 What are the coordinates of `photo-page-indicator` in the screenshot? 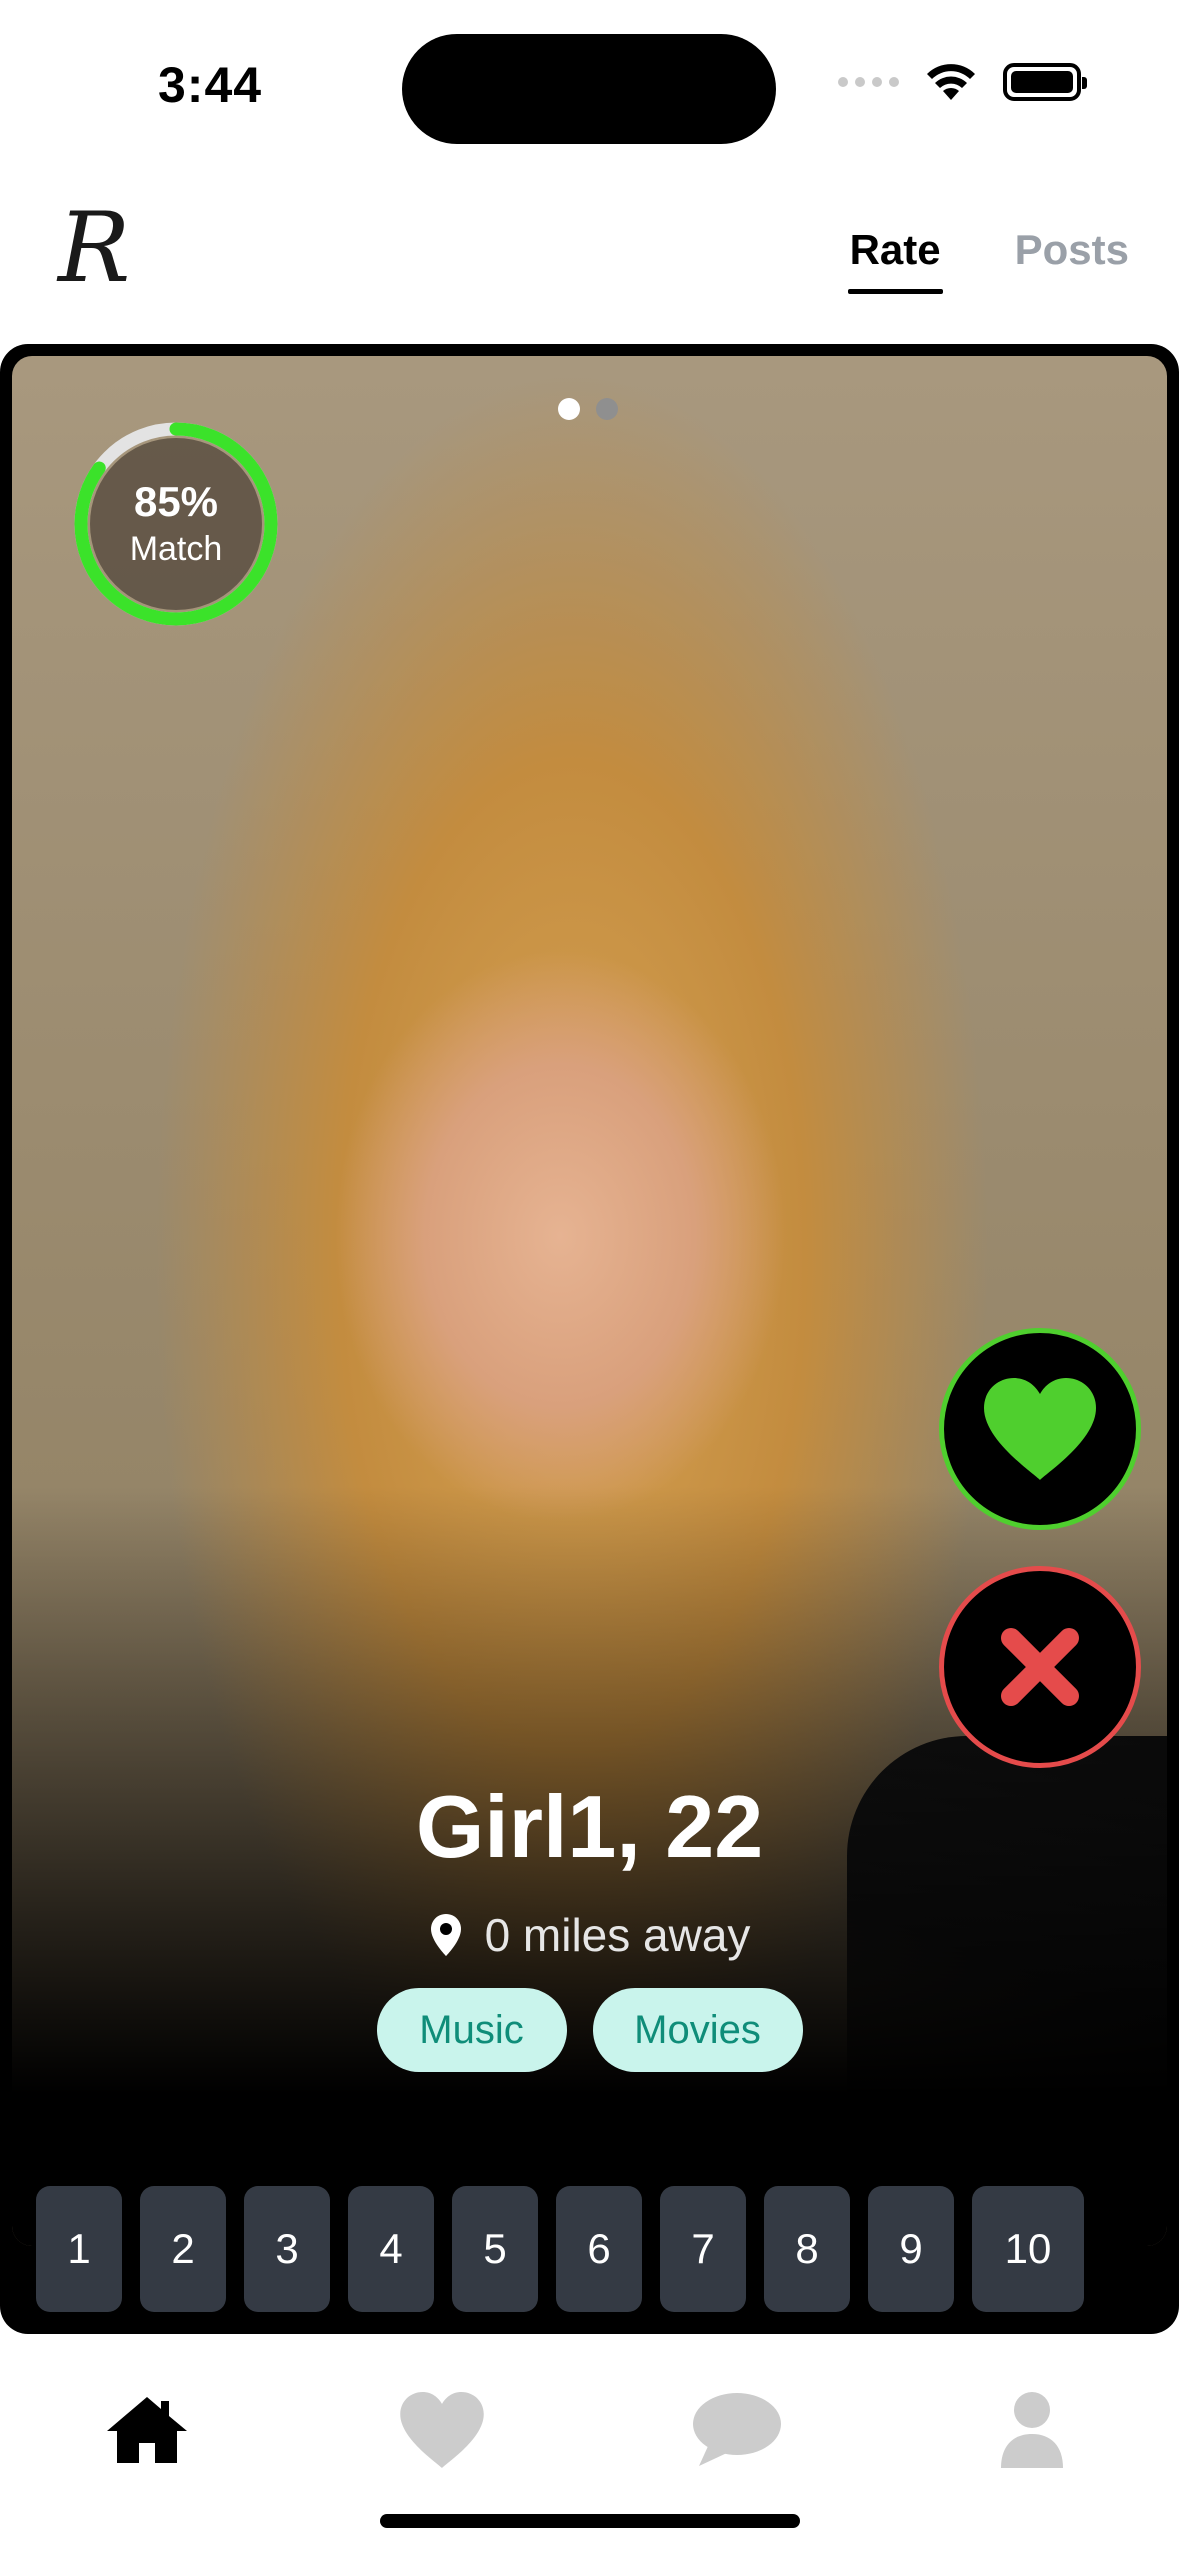 It's located at (588, 409).